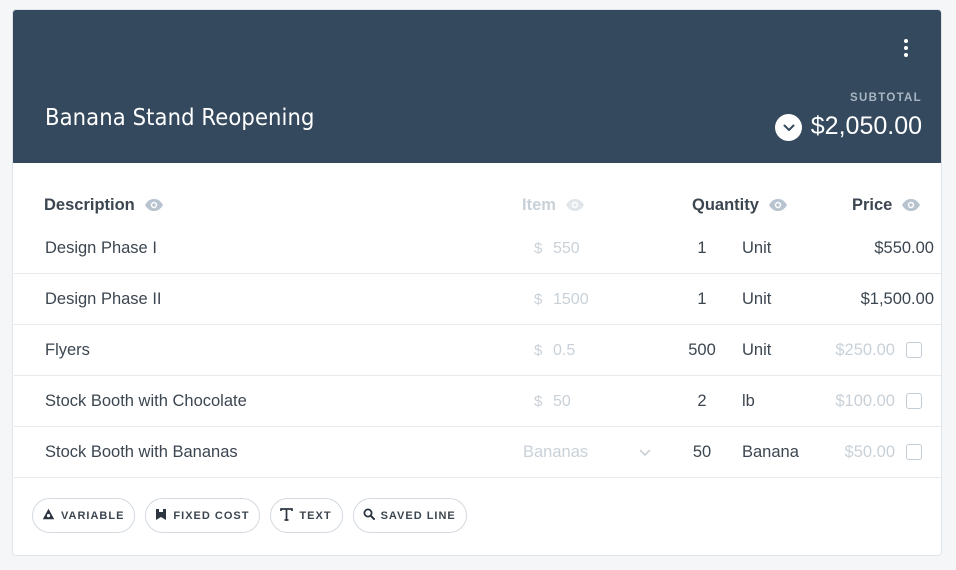 The width and height of the screenshot is (956, 570). What do you see at coordinates (571, 299) in the screenshot?
I see `item-rate-input: 1500` at bounding box center [571, 299].